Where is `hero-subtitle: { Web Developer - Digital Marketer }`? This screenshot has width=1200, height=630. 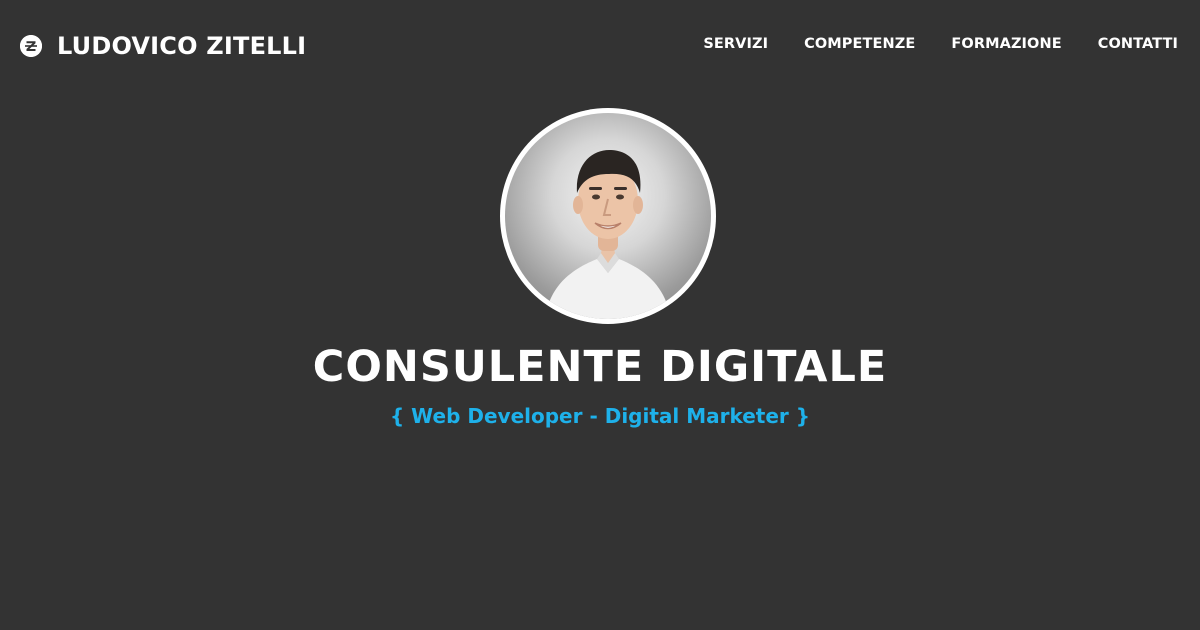 hero-subtitle: { Web Developer - Digital Marketer } is located at coordinates (599, 416).